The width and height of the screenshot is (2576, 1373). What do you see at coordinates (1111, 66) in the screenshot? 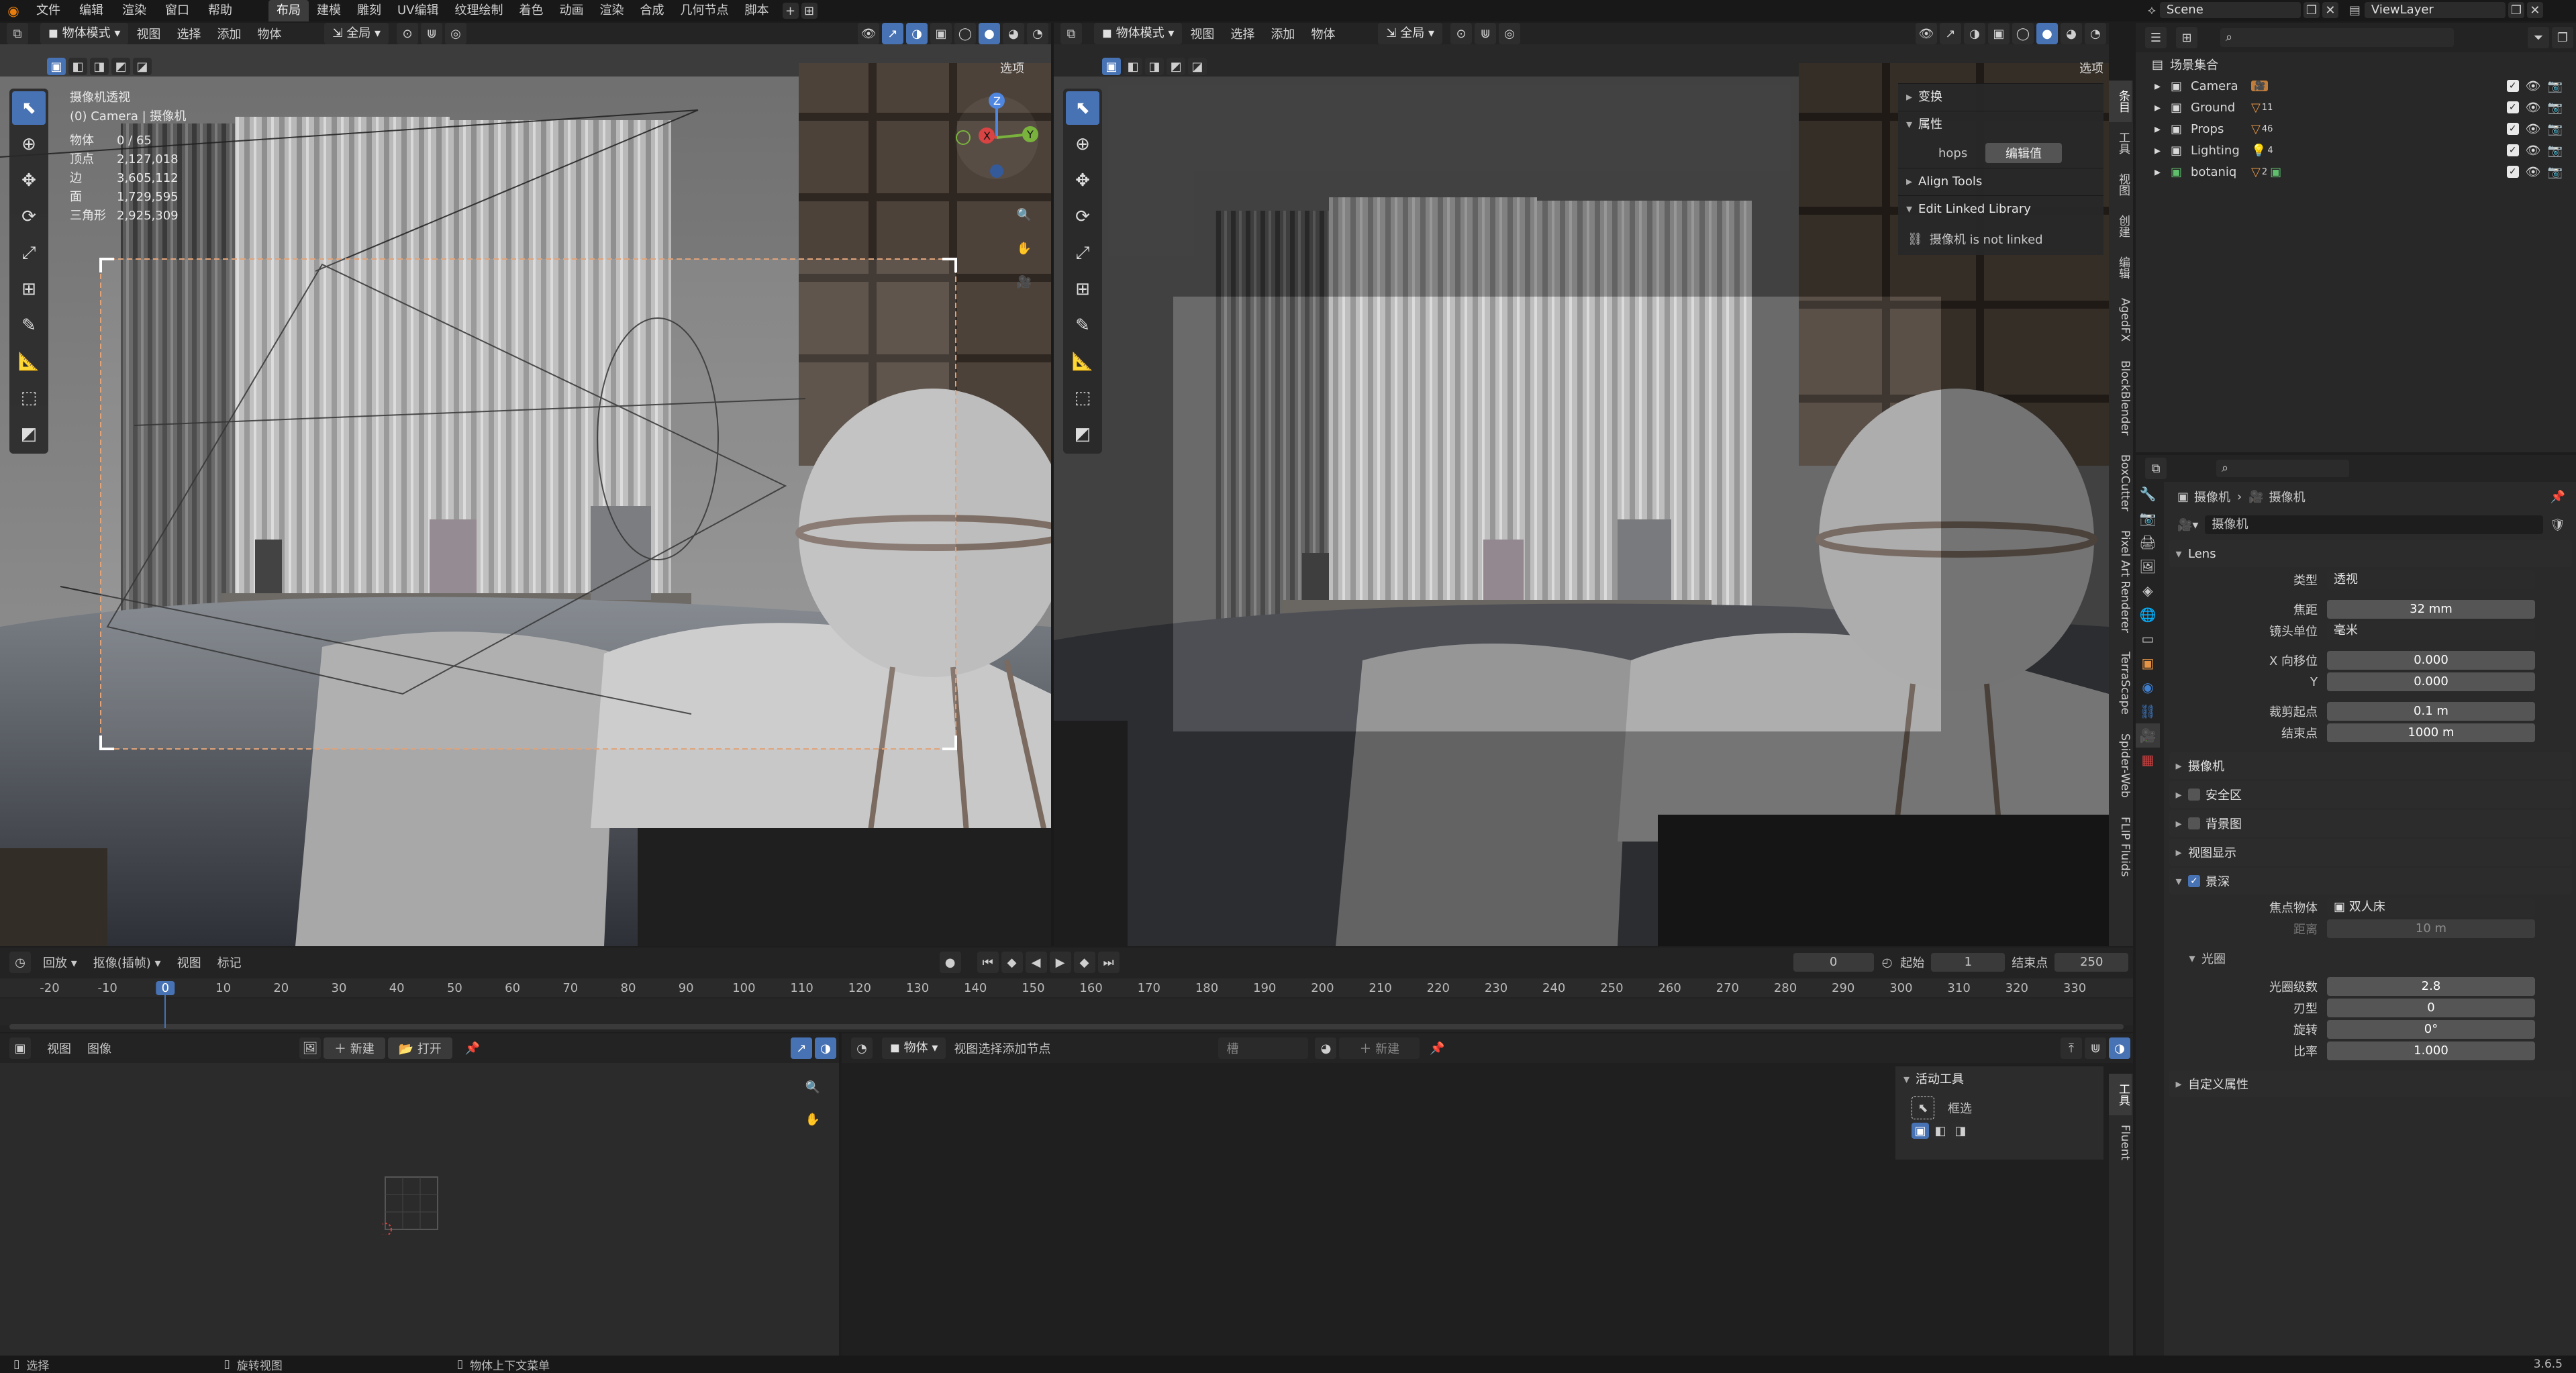
I see `right-select-mode-new-icon: ▣` at bounding box center [1111, 66].